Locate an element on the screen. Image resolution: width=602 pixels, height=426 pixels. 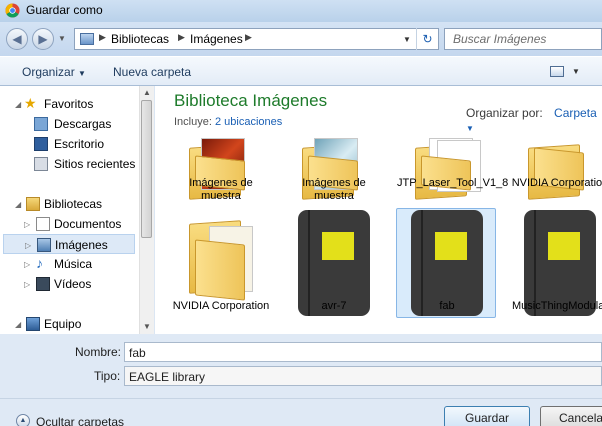
sidebar-label: Escritorio is located at coordinates (79, 144).